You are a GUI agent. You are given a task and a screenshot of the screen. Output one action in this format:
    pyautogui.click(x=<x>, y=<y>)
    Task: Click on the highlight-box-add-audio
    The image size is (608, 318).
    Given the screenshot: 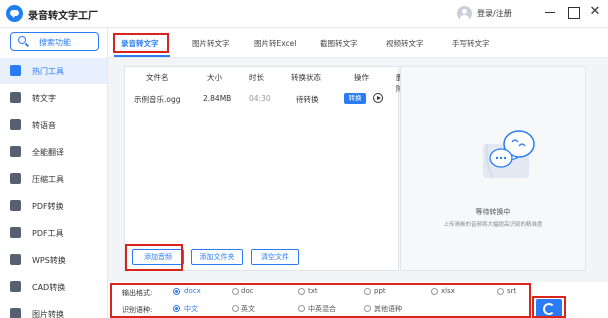 What is the action you would take?
    pyautogui.click(x=154, y=257)
    